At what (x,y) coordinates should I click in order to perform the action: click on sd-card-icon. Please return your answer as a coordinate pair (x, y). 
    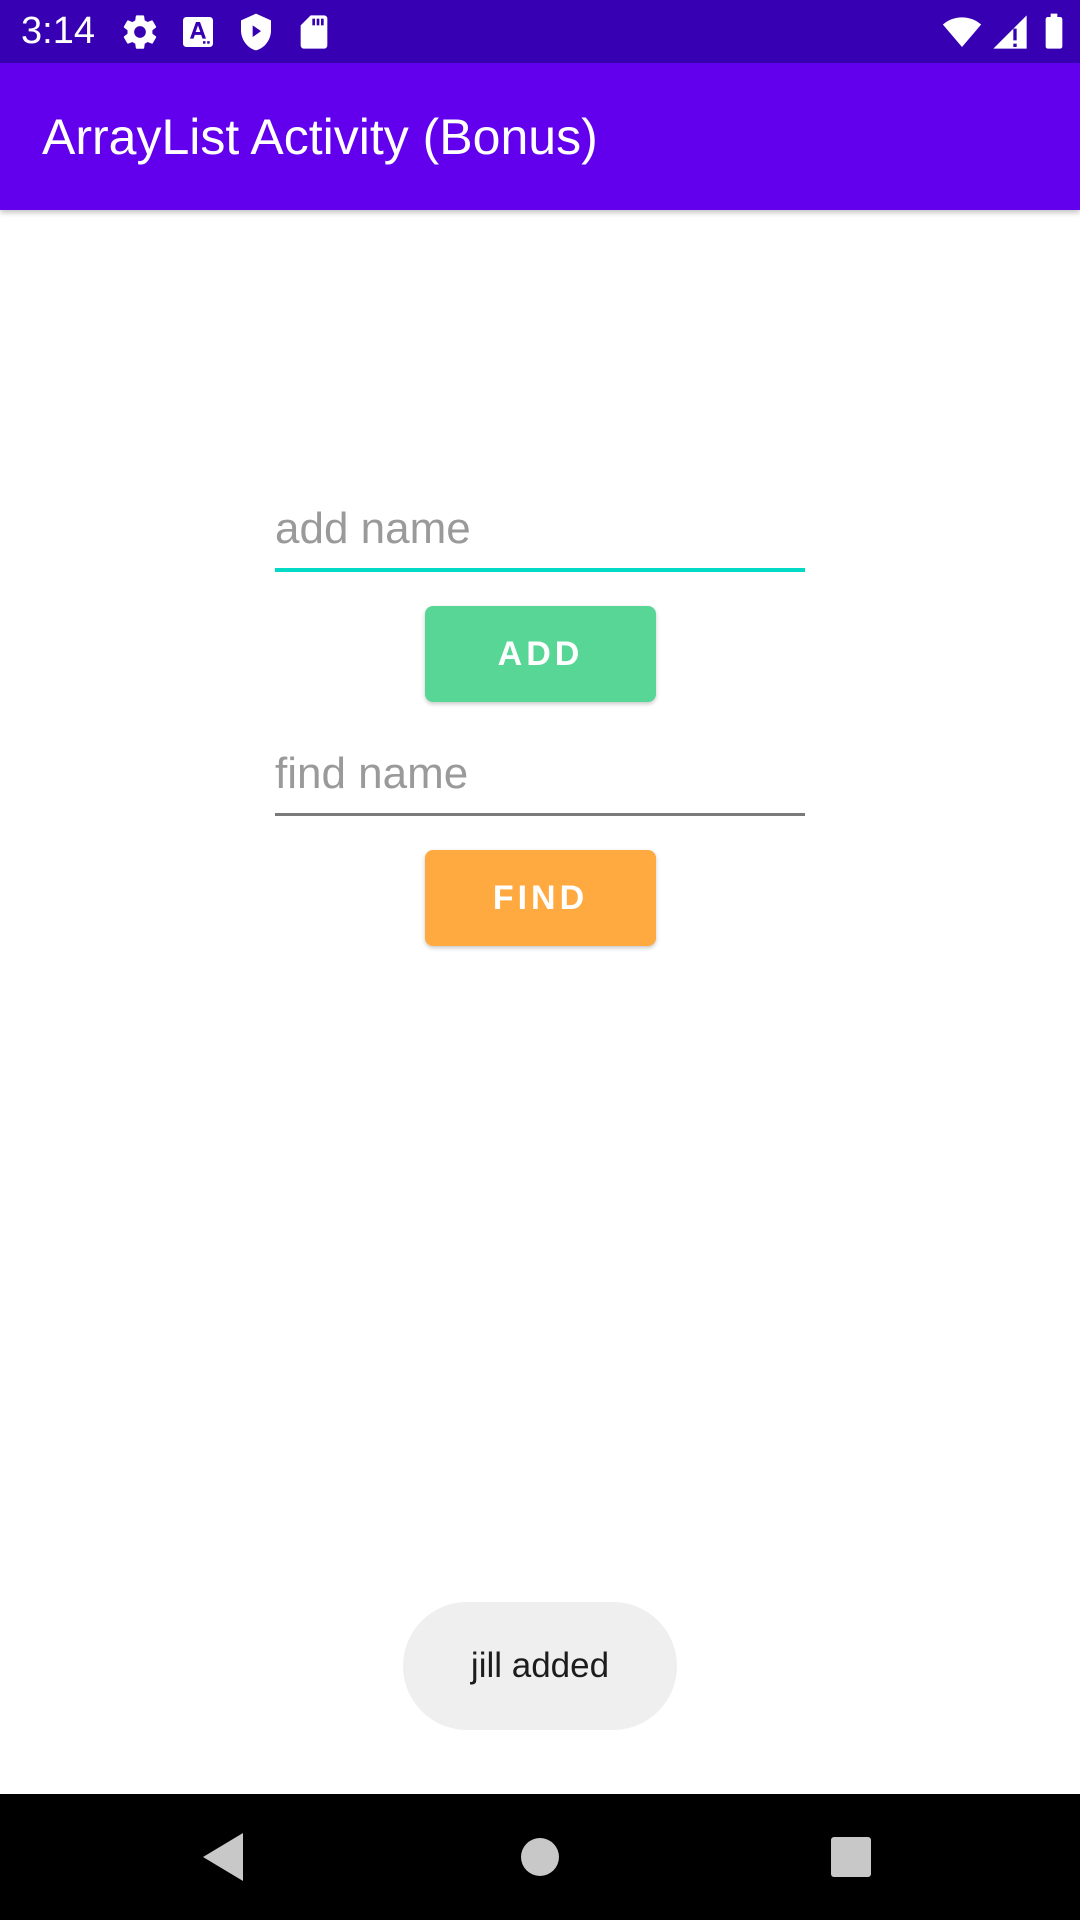
    Looking at the image, I should click on (314, 32).